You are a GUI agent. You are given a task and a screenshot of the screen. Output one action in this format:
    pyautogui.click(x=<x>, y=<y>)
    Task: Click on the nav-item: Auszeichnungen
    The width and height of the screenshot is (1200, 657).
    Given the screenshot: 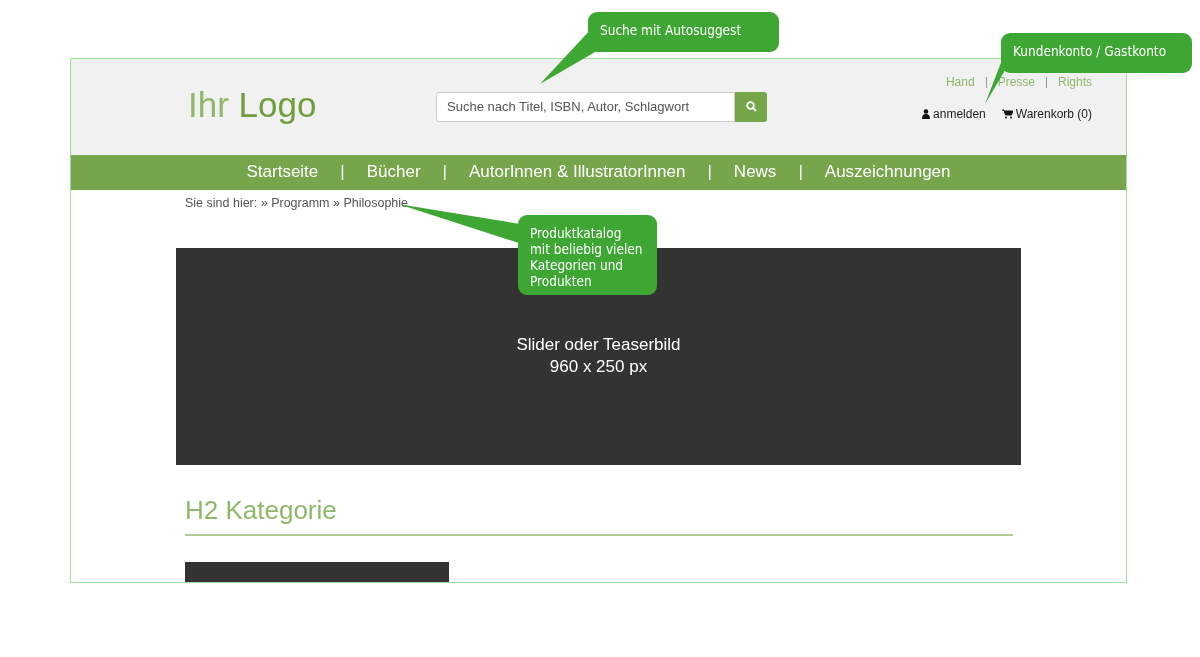 What is the action you would take?
    pyautogui.click(x=887, y=172)
    